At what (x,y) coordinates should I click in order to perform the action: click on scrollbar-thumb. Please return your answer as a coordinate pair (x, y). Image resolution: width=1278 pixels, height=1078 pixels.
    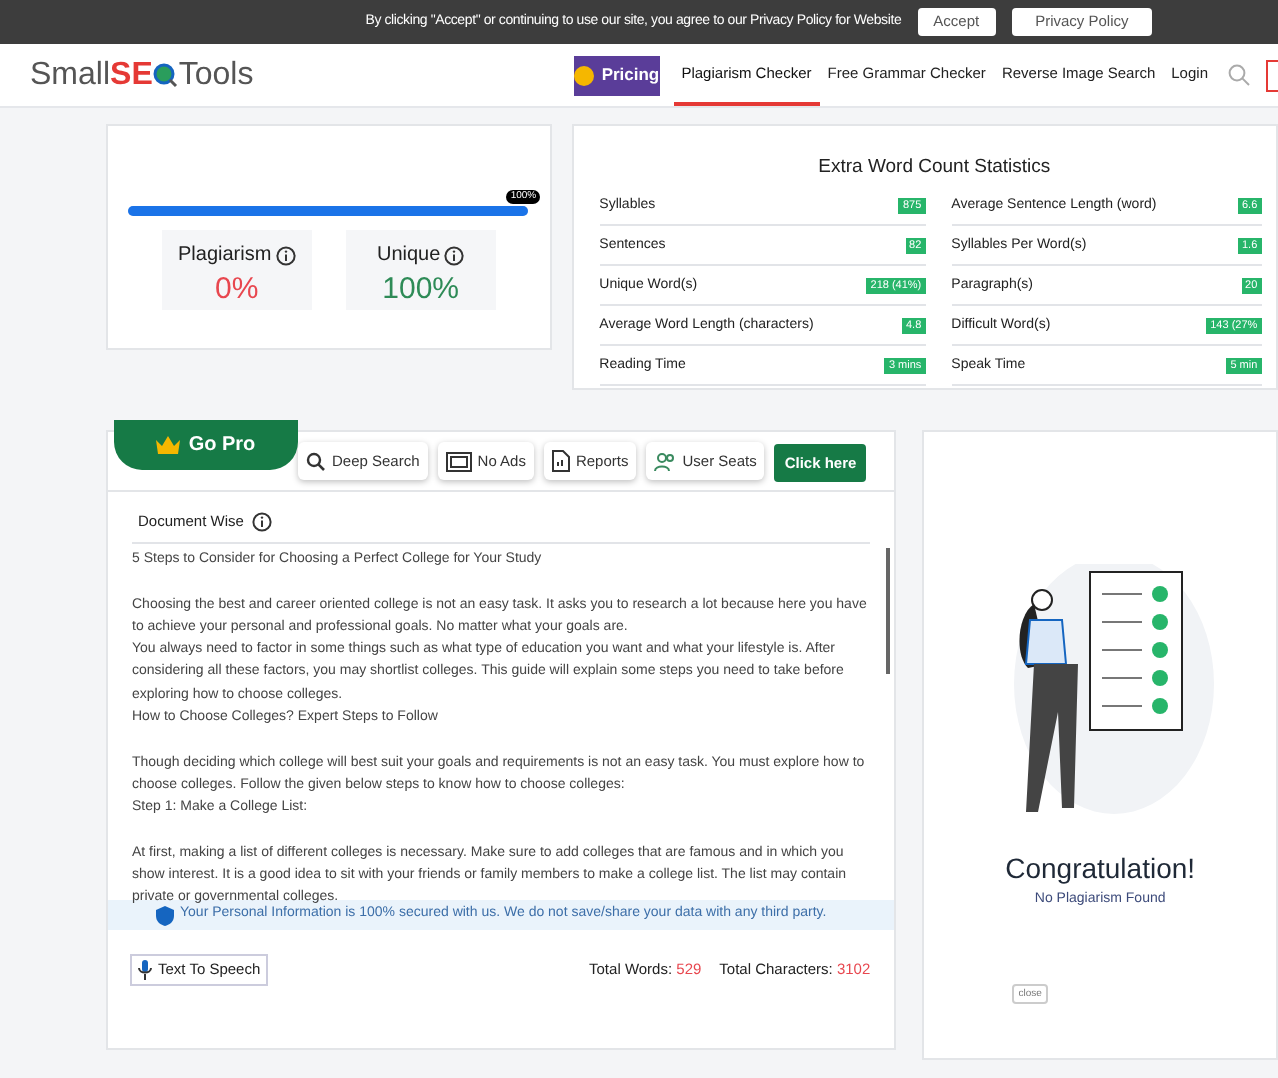
    Looking at the image, I should click on (888, 611).